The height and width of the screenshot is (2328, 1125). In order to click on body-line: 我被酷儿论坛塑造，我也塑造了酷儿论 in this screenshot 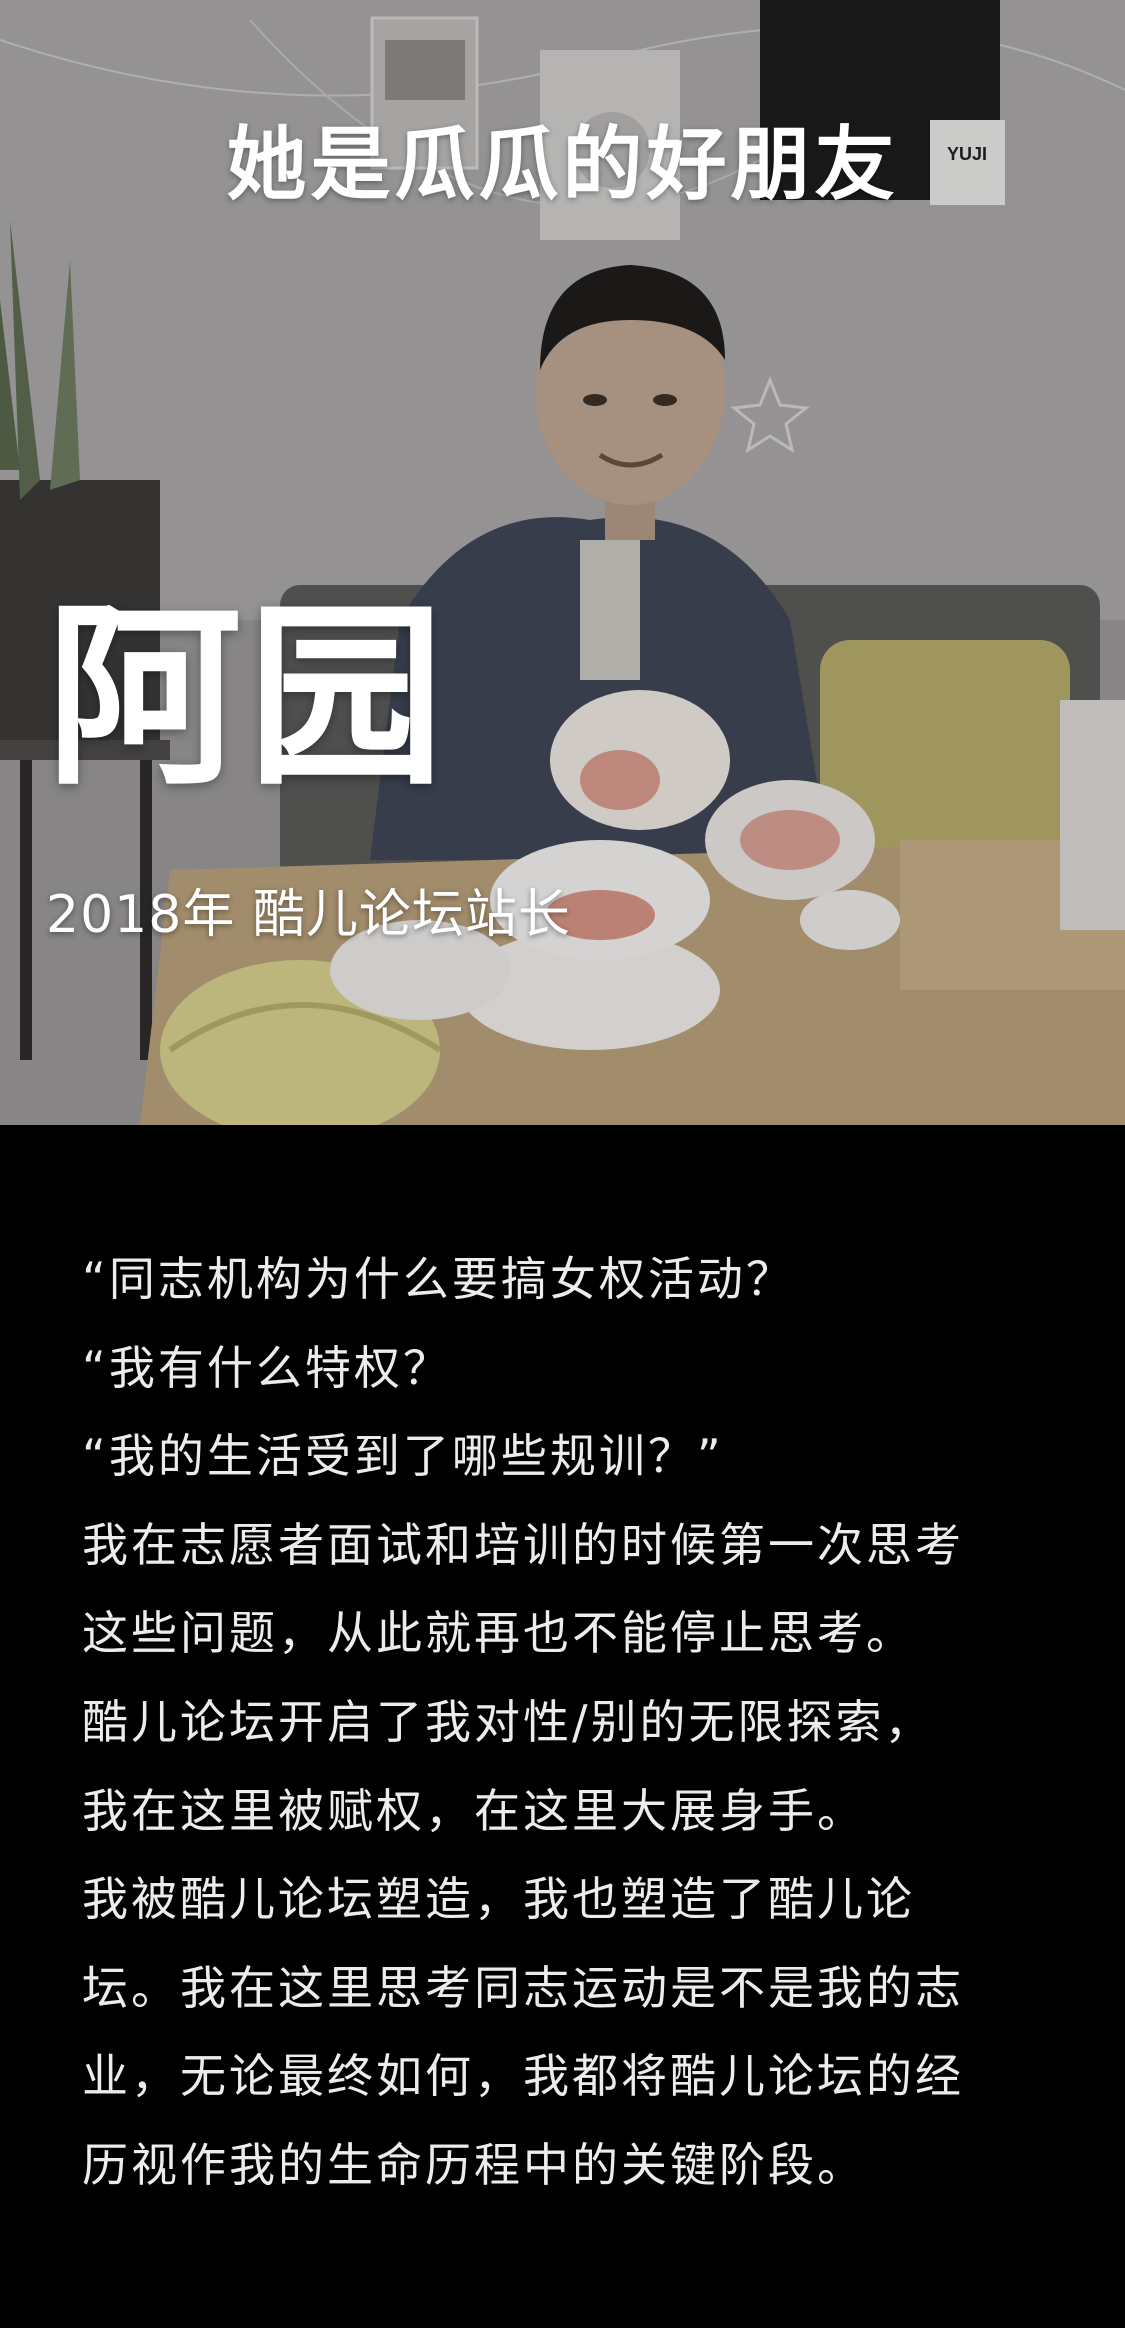, I will do `click(498, 1899)`.